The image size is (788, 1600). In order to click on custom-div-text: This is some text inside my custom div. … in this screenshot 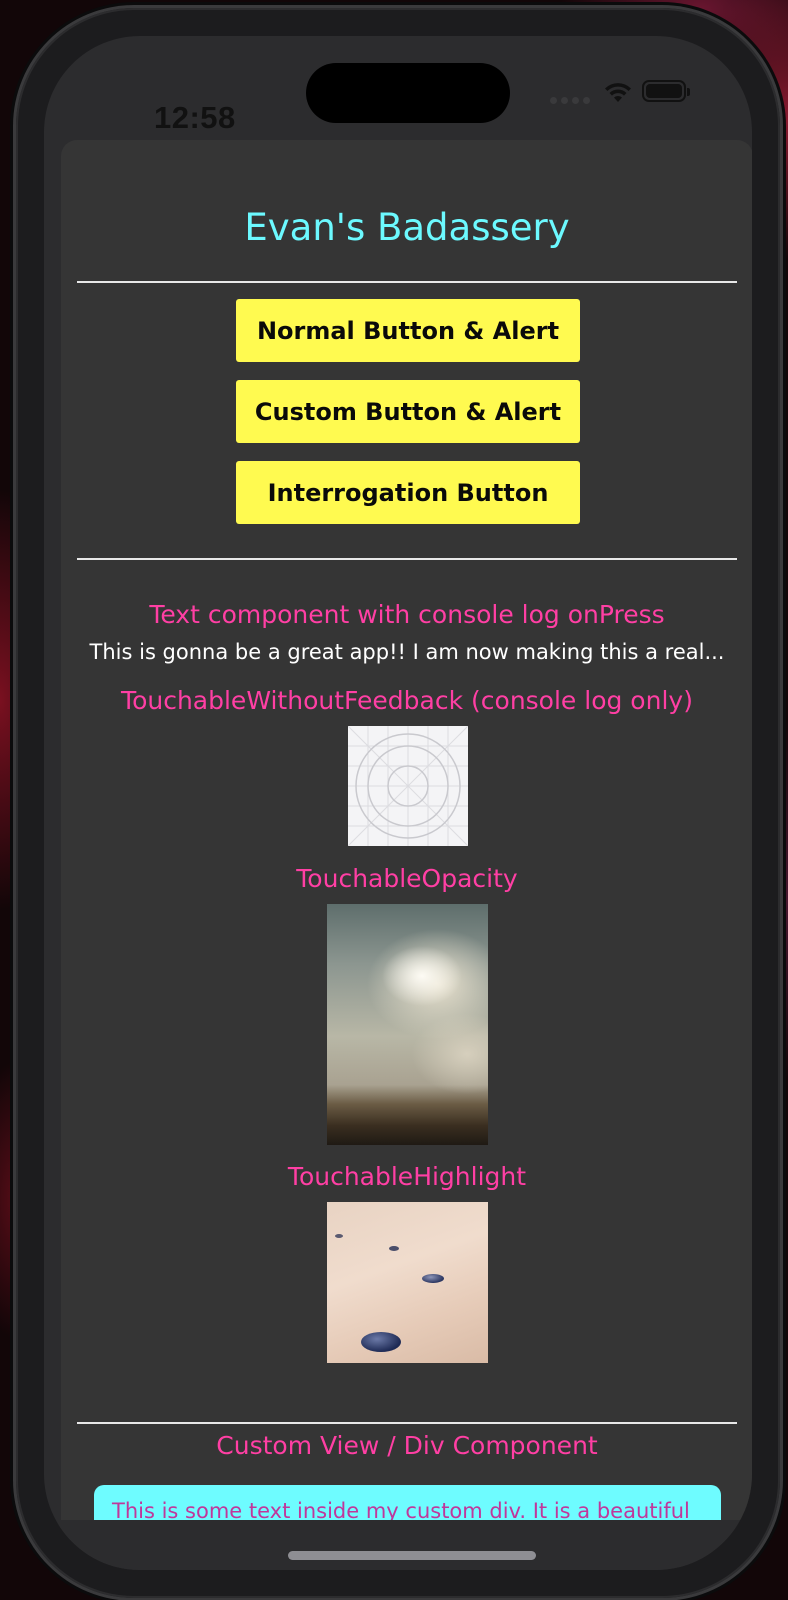, I will do `click(401, 1509)`.